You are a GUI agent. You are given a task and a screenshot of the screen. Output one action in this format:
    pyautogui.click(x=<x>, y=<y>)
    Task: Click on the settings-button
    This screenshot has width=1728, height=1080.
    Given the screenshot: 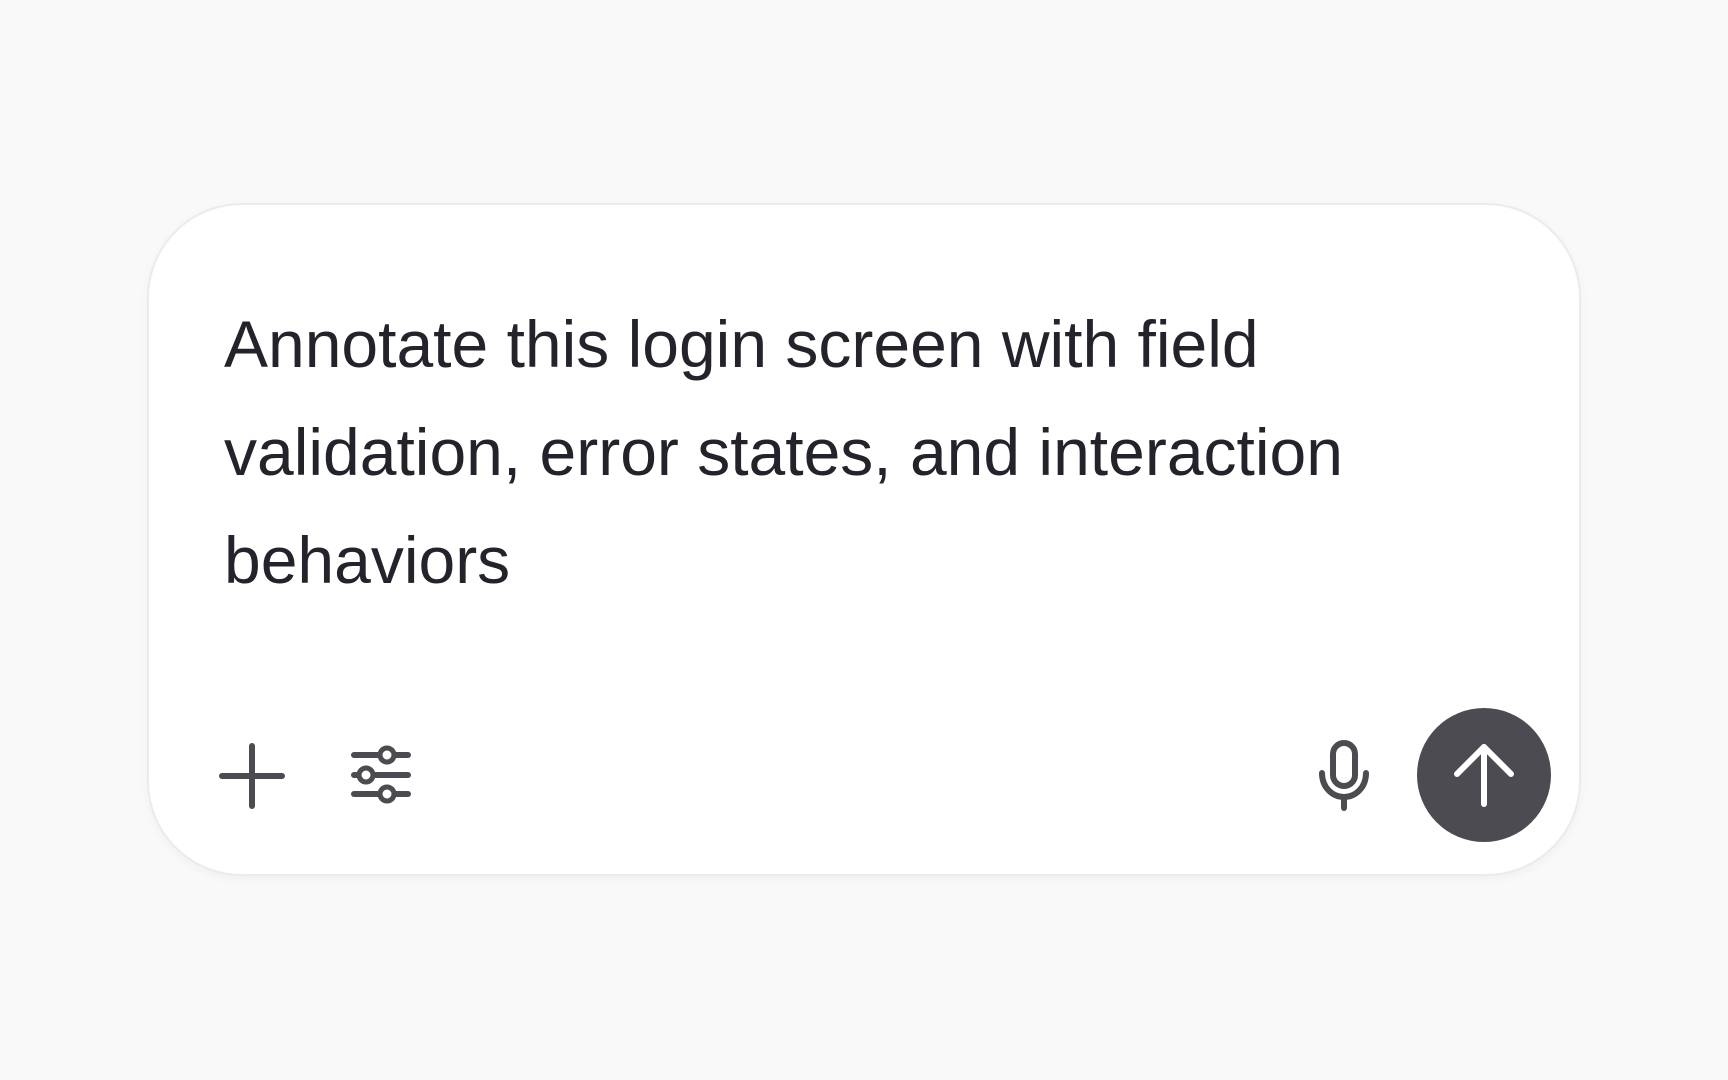 What is the action you would take?
    pyautogui.click(x=382, y=776)
    